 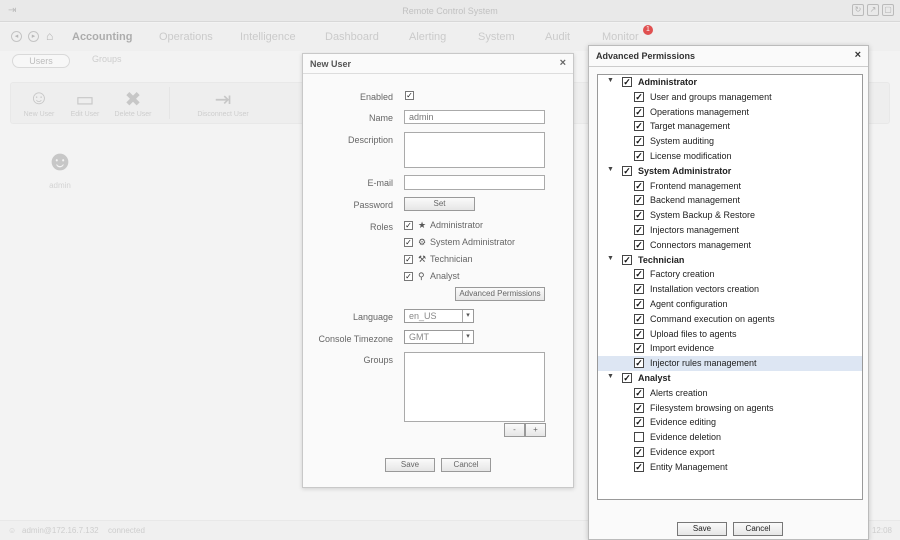 I want to click on permission-checkbox, so click(x=639, y=437).